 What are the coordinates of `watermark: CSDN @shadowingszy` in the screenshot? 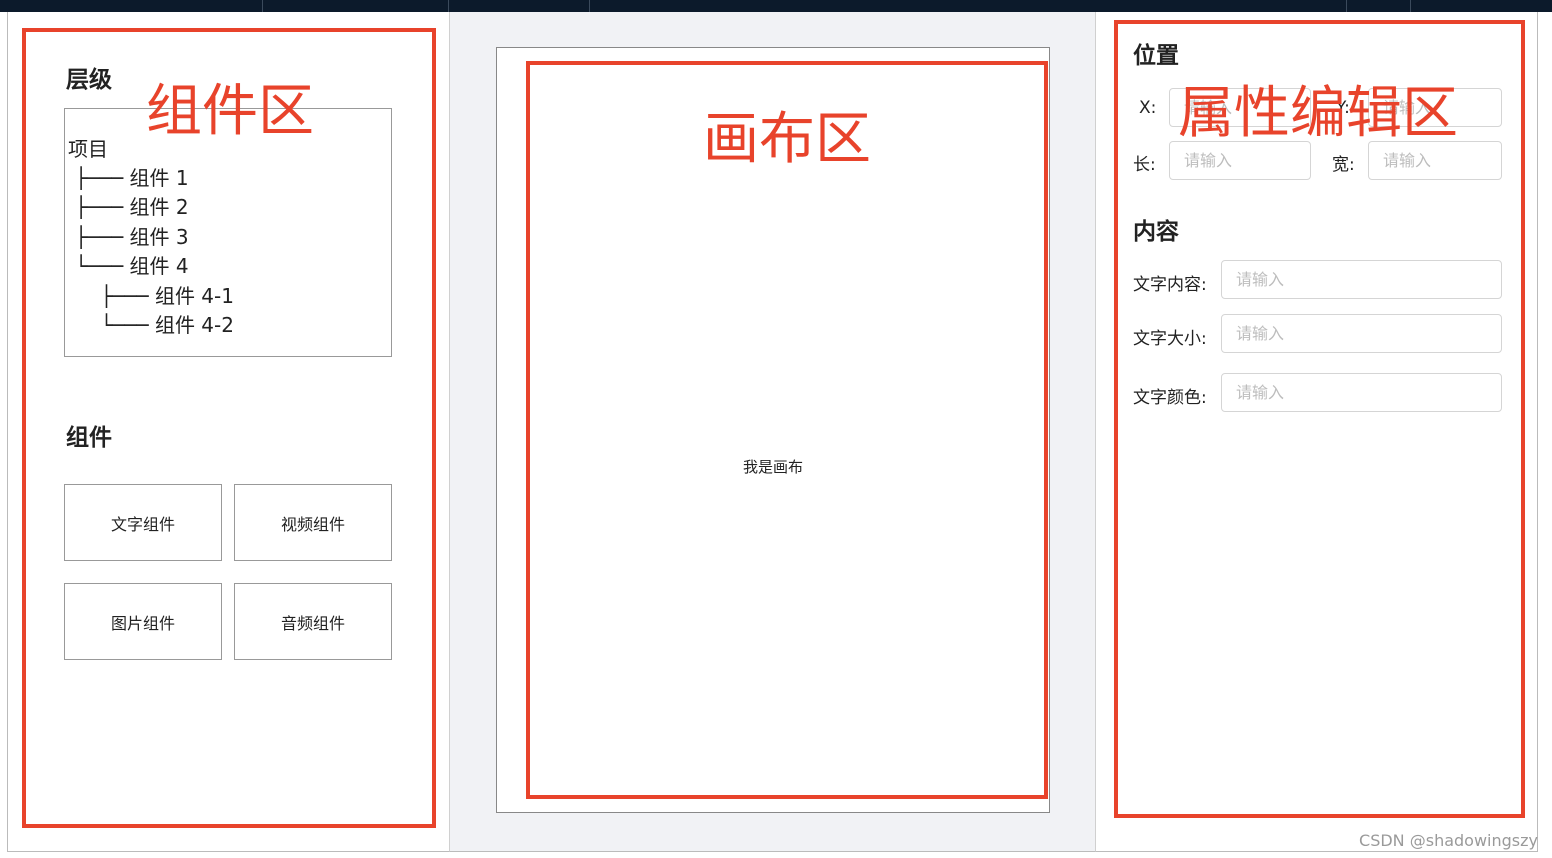 It's located at (1448, 840).